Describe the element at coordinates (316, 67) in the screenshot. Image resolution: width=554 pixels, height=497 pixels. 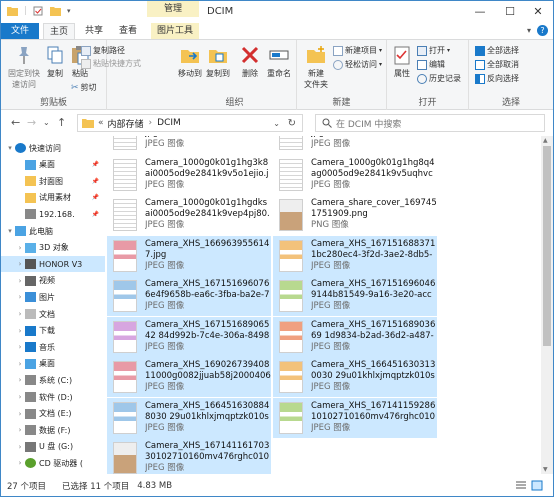
I see `new-folder-button: 新建 文件夹` at that location.